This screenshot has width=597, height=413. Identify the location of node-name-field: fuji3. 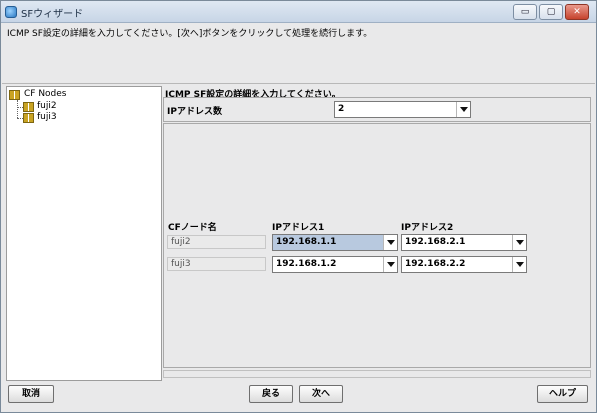
(216, 264).